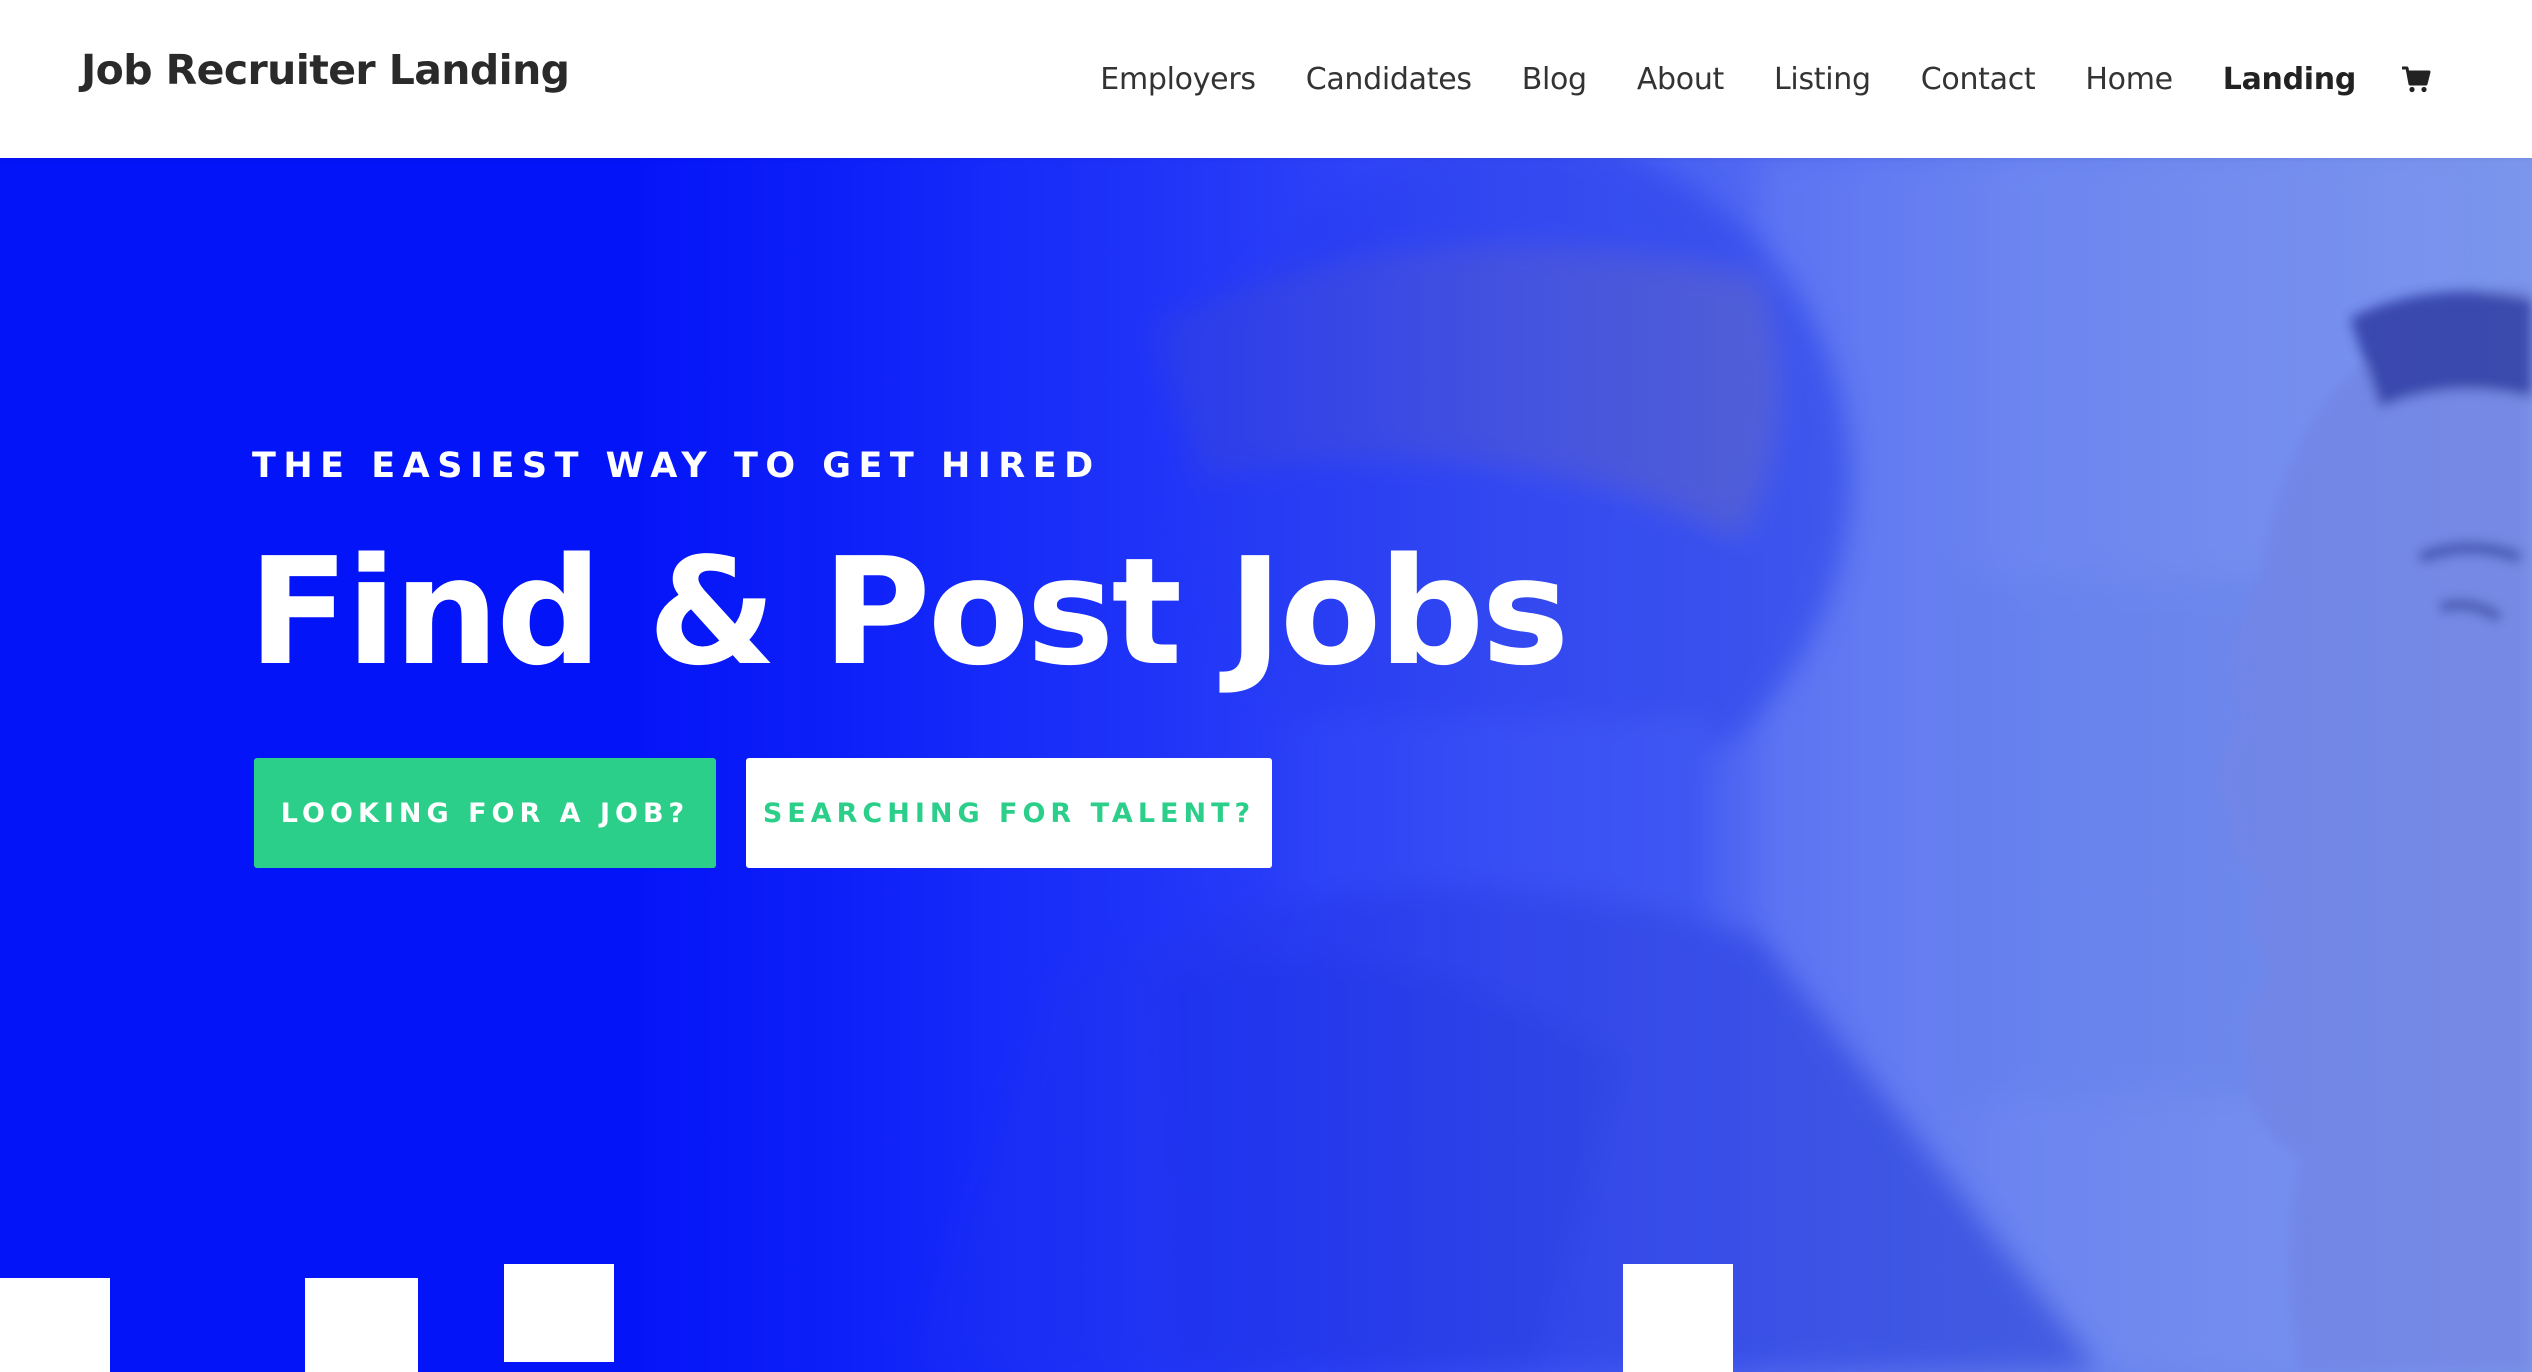  What do you see at coordinates (1389, 79) in the screenshot?
I see `nav-item-candidates: Candidates` at bounding box center [1389, 79].